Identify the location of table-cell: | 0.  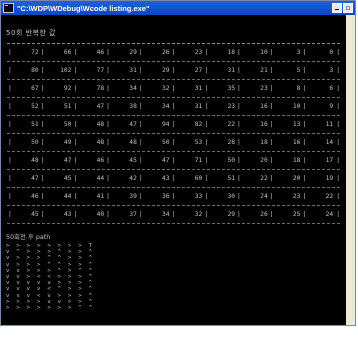
(318, 52).